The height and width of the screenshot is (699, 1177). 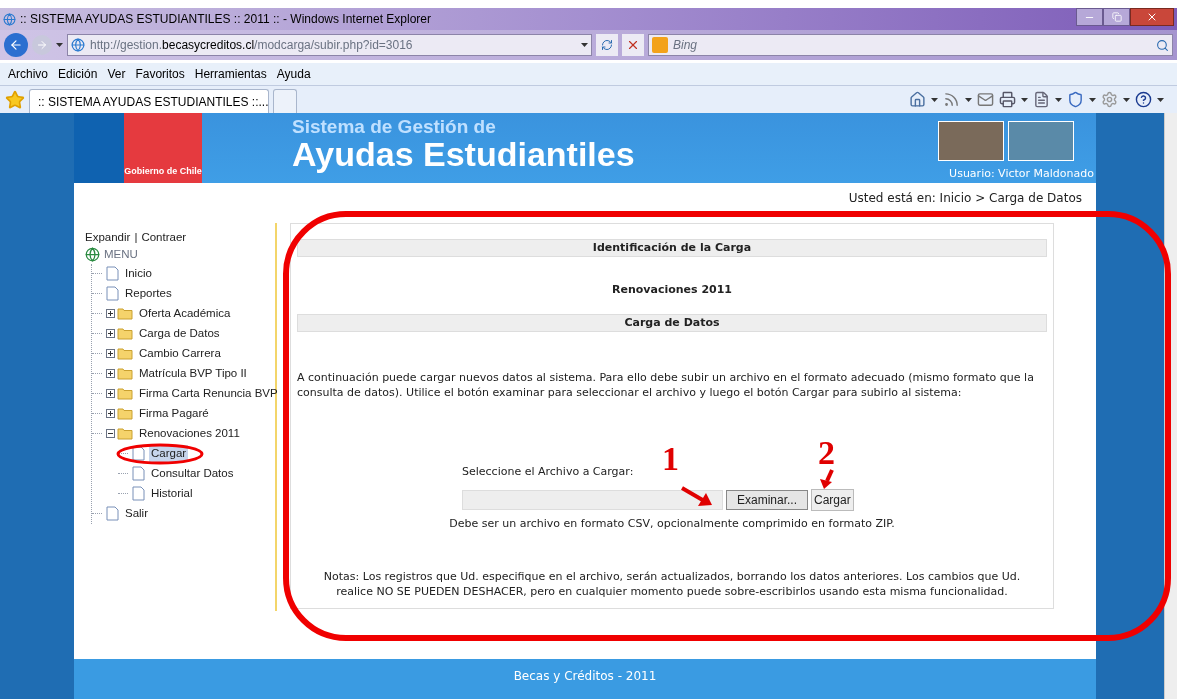 I want to click on footer-text: Becas y Créditos - 2011, so click(x=585, y=676).